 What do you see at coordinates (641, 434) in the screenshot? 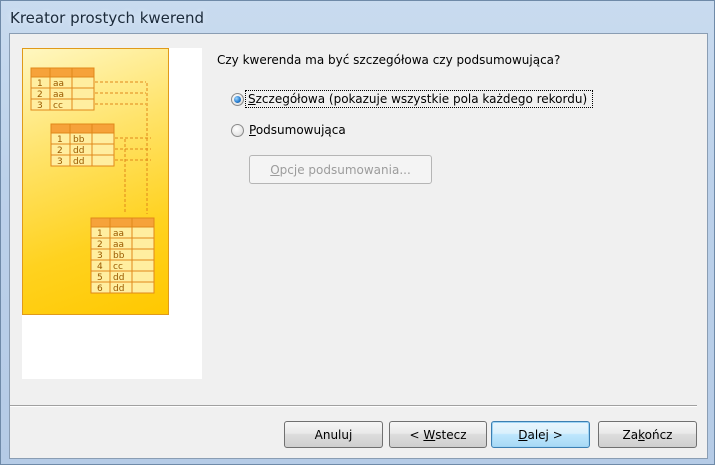
I see `finish-mnemonic: k` at bounding box center [641, 434].